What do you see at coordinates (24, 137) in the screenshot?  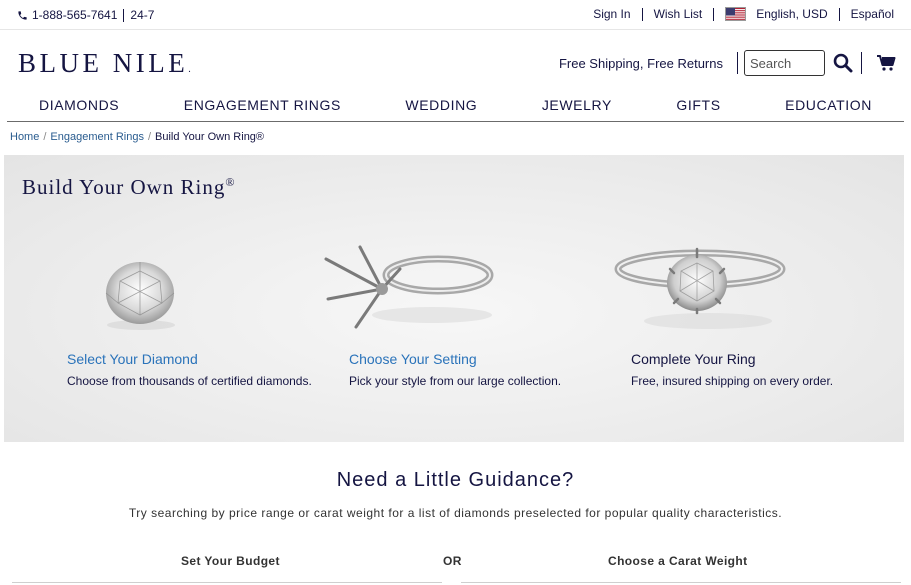 I see `breadcrumb-home: Home` at bounding box center [24, 137].